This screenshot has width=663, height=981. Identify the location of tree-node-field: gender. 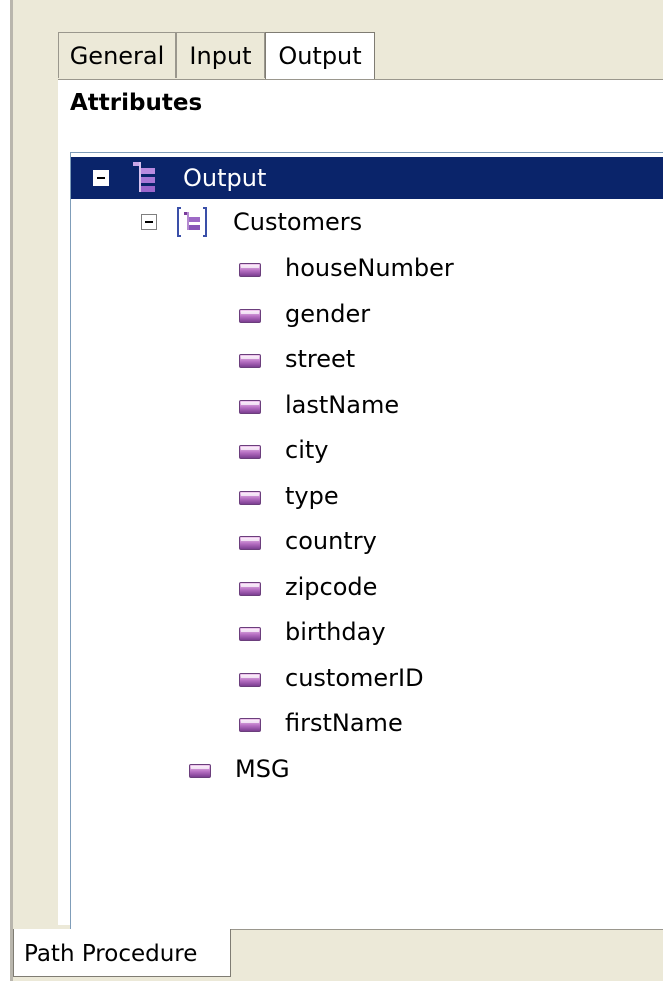
(367, 314).